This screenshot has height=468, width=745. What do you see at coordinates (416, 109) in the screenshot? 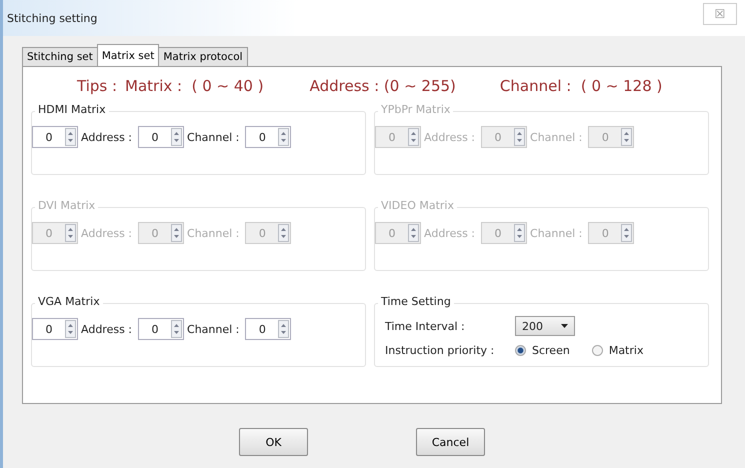
I see `group-title: YPbPr Matrix` at bounding box center [416, 109].